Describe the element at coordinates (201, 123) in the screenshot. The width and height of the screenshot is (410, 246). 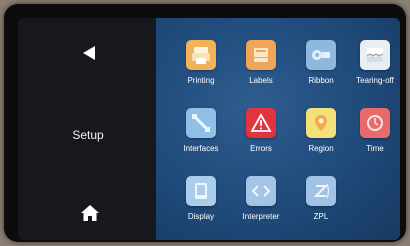
I see `interfaces-icon` at that location.